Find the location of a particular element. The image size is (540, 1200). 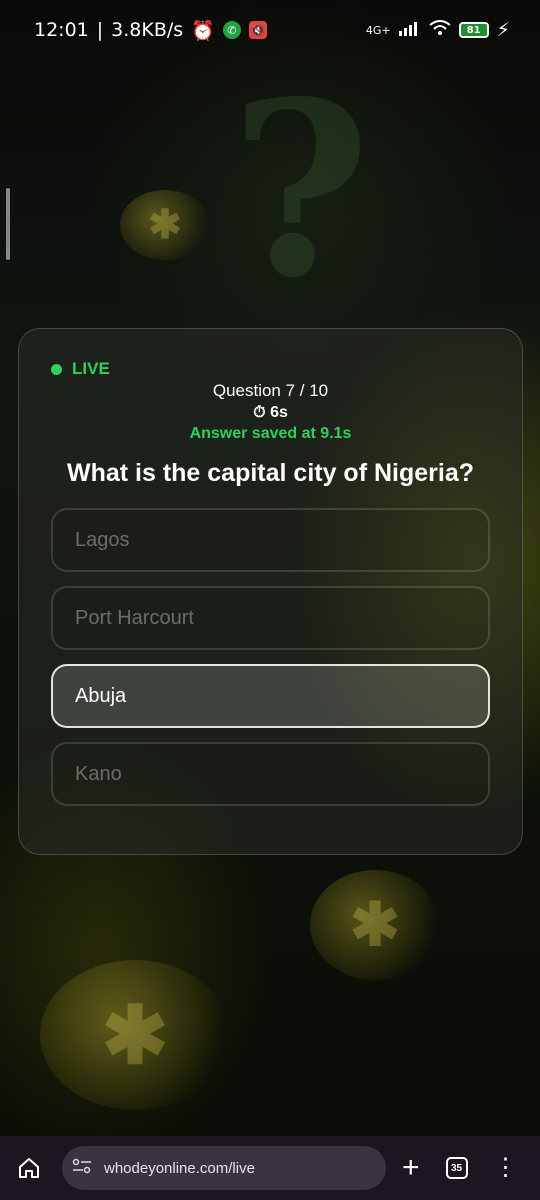

question-progress: Question 7 / 10 is located at coordinates (270, 390).